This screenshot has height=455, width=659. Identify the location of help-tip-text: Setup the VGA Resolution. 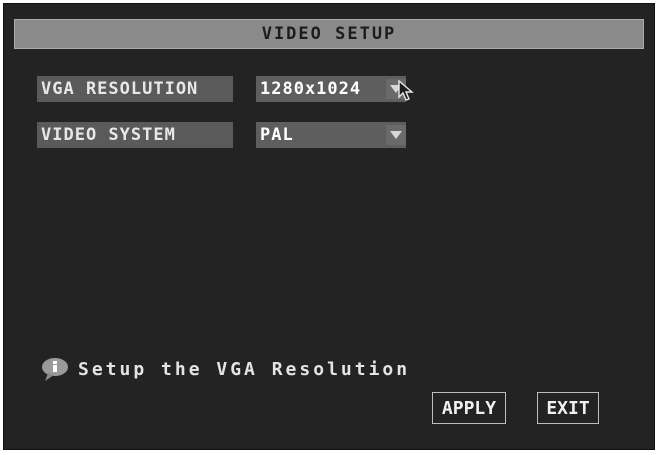
(244, 369).